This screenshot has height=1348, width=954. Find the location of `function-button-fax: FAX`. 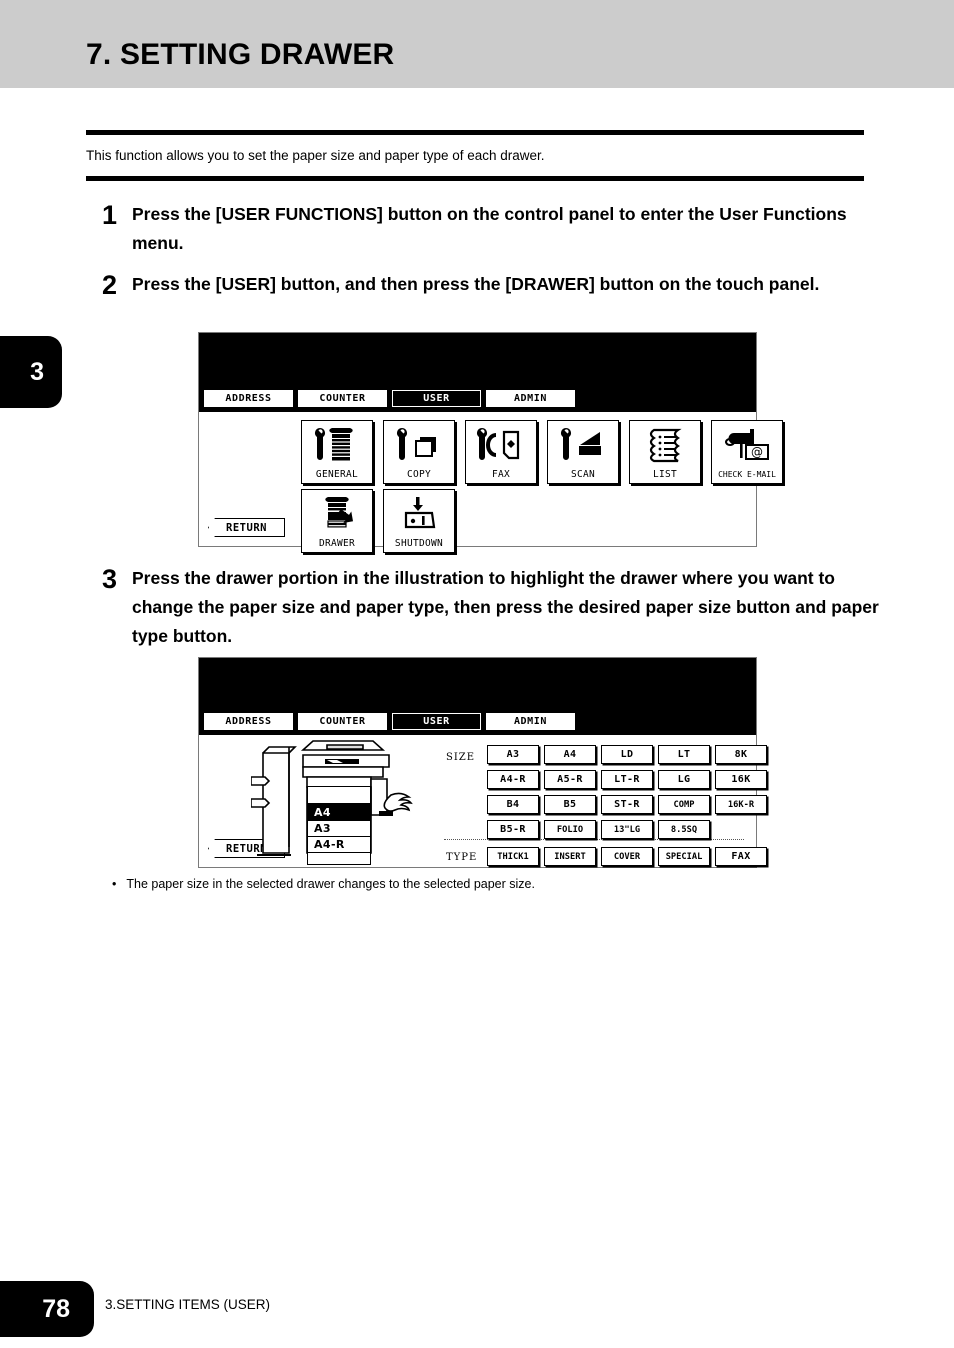

function-button-fax: FAX is located at coordinates (501, 452).